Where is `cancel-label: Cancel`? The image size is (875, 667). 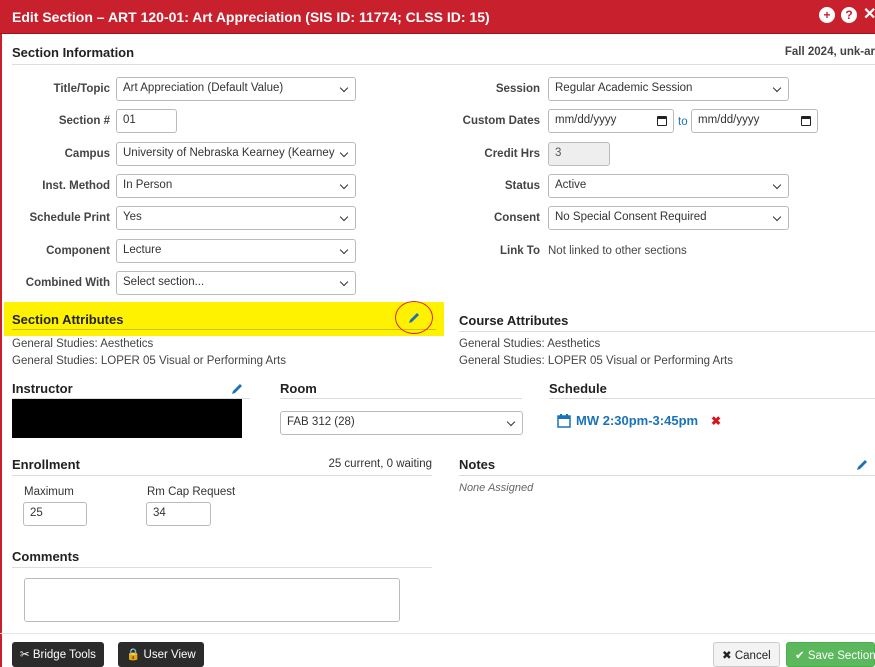 cancel-label: Cancel is located at coordinates (752, 656).